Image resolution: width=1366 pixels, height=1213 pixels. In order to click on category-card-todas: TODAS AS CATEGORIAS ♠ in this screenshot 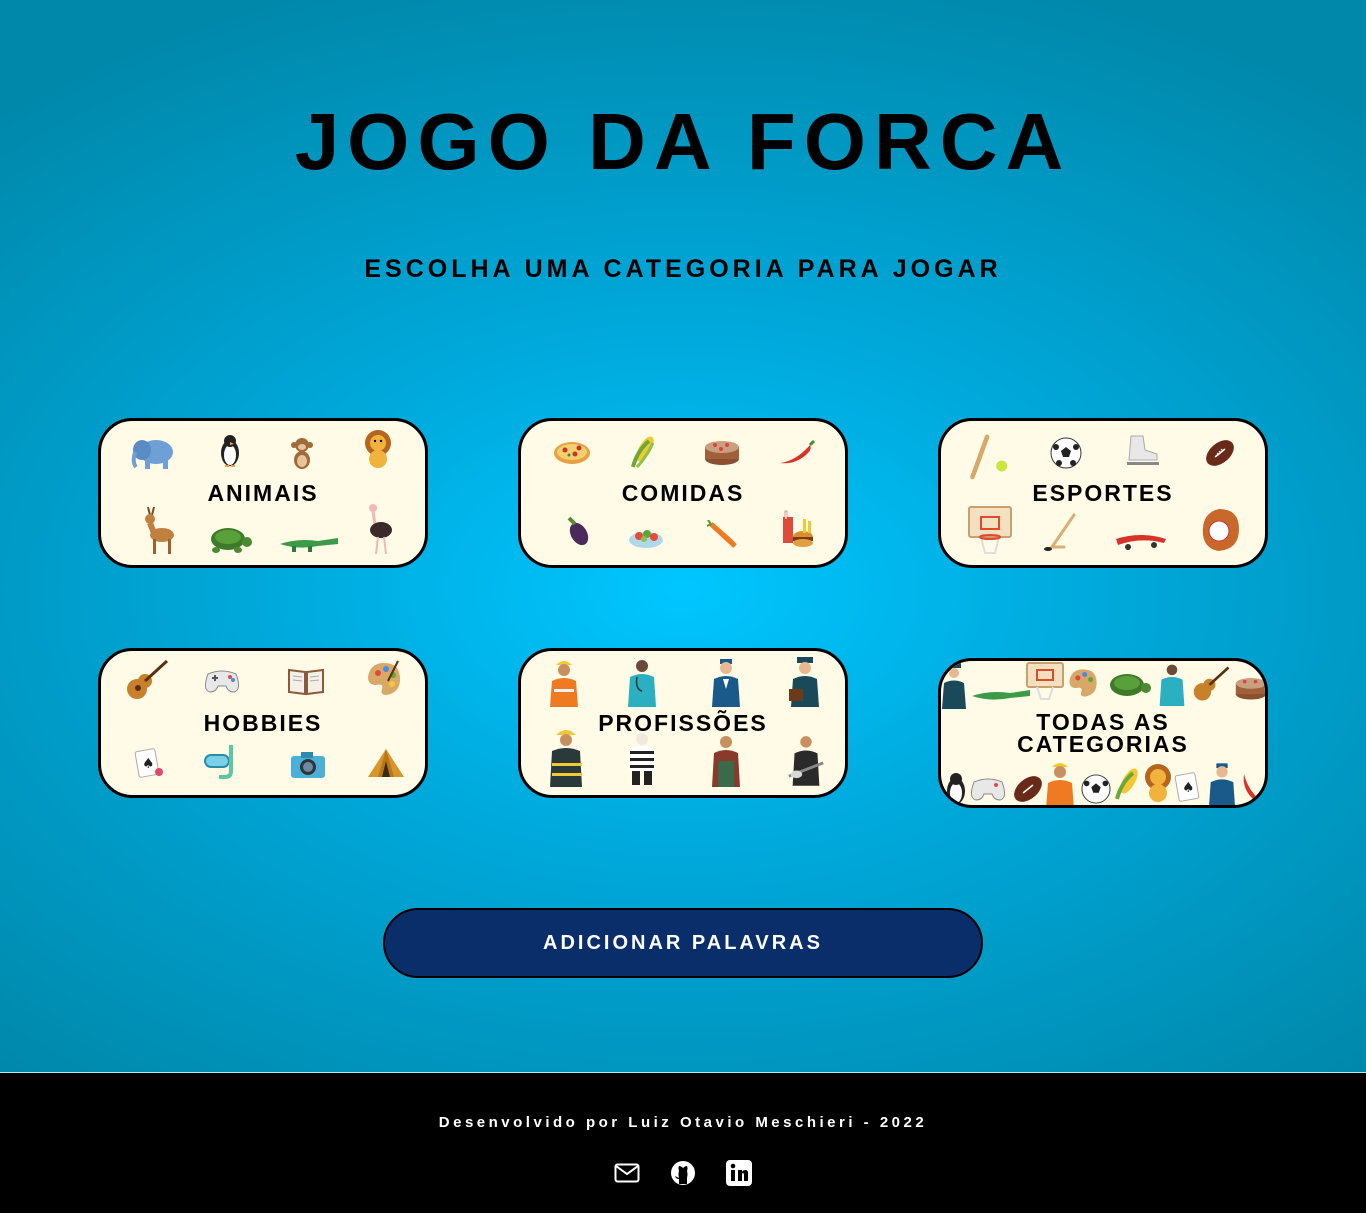, I will do `click(1103, 733)`.